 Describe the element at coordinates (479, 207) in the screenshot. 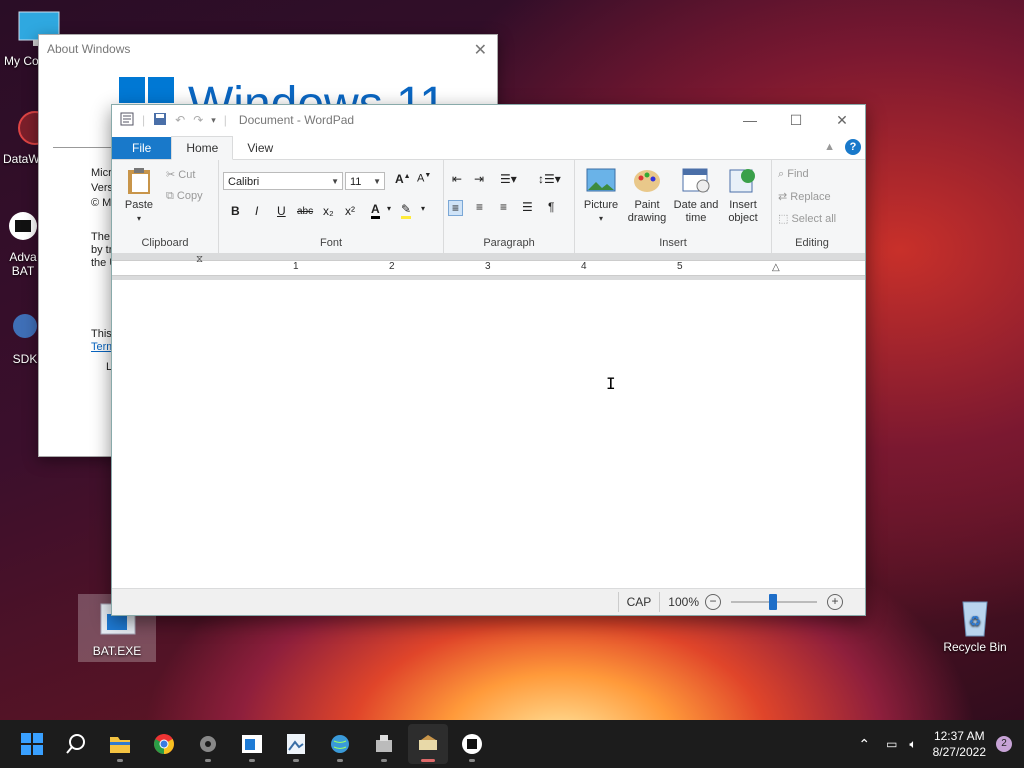

I see `align-center-icon: ≡` at that location.